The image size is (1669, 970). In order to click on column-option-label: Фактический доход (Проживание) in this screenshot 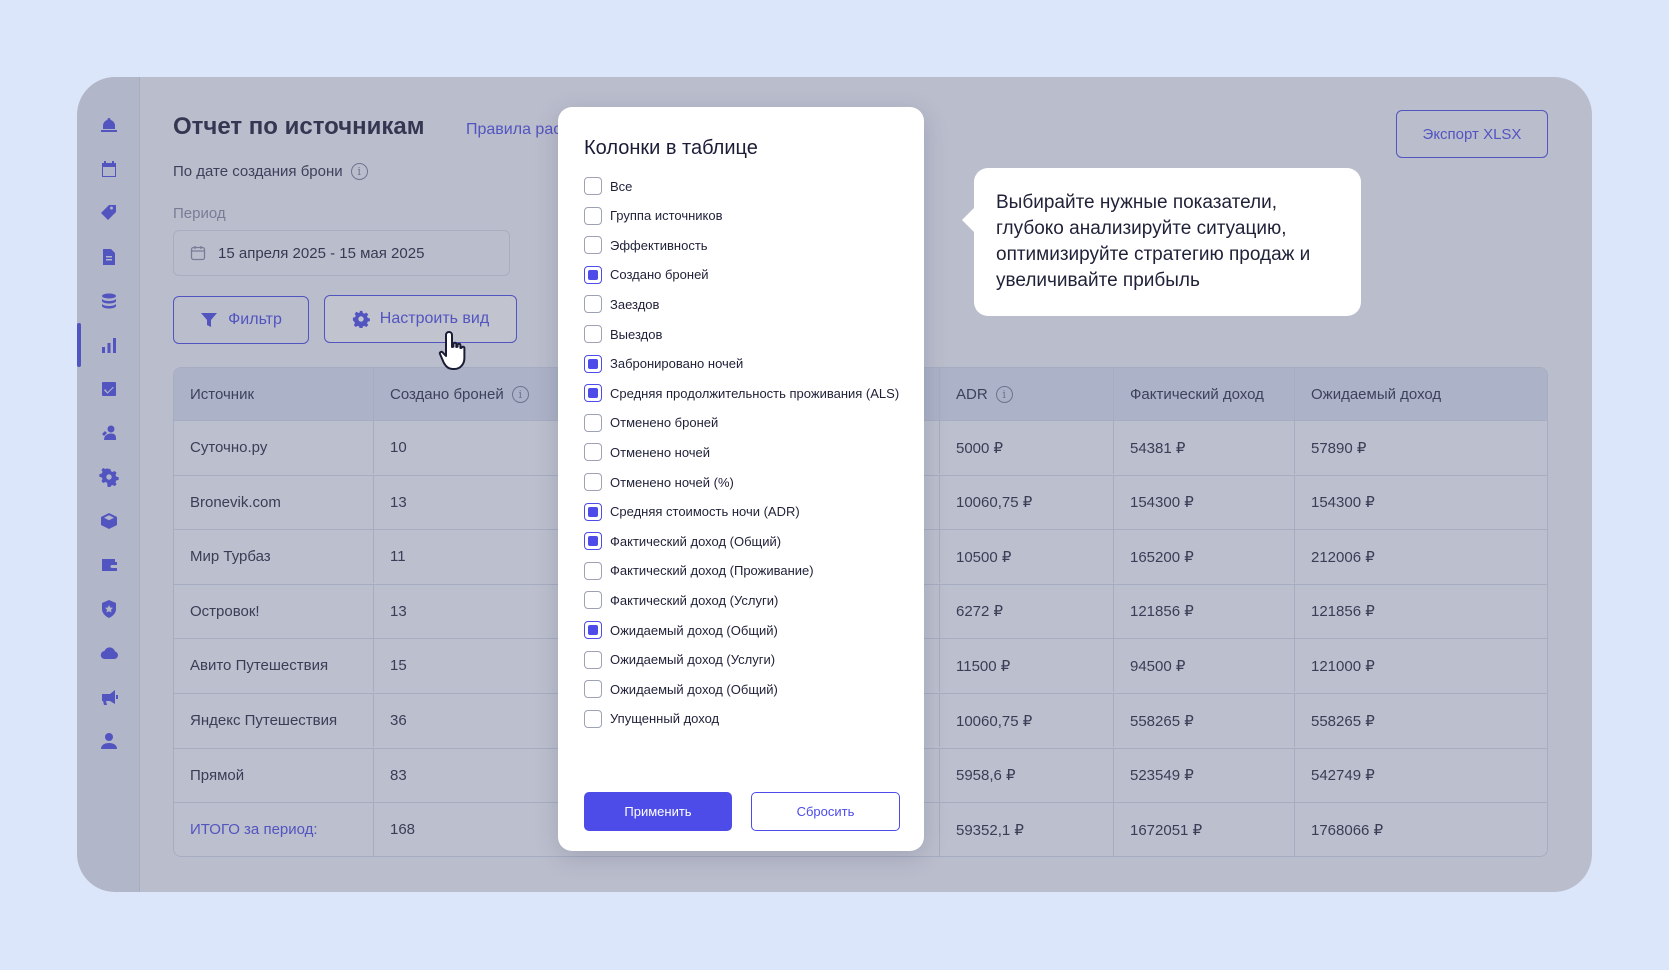, I will do `click(712, 571)`.